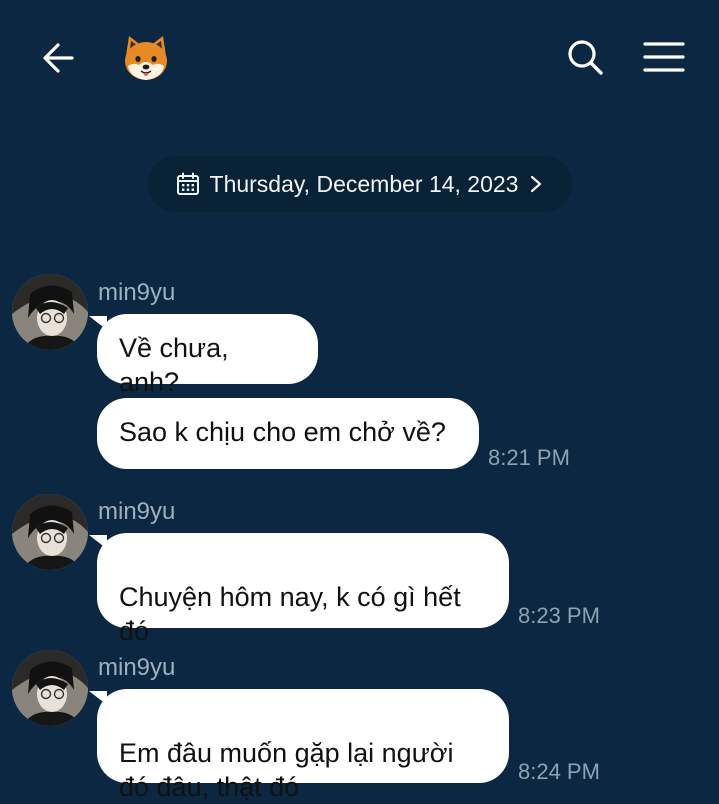 The height and width of the screenshot is (804, 719). I want to click on search-icon, so click(585, 57).